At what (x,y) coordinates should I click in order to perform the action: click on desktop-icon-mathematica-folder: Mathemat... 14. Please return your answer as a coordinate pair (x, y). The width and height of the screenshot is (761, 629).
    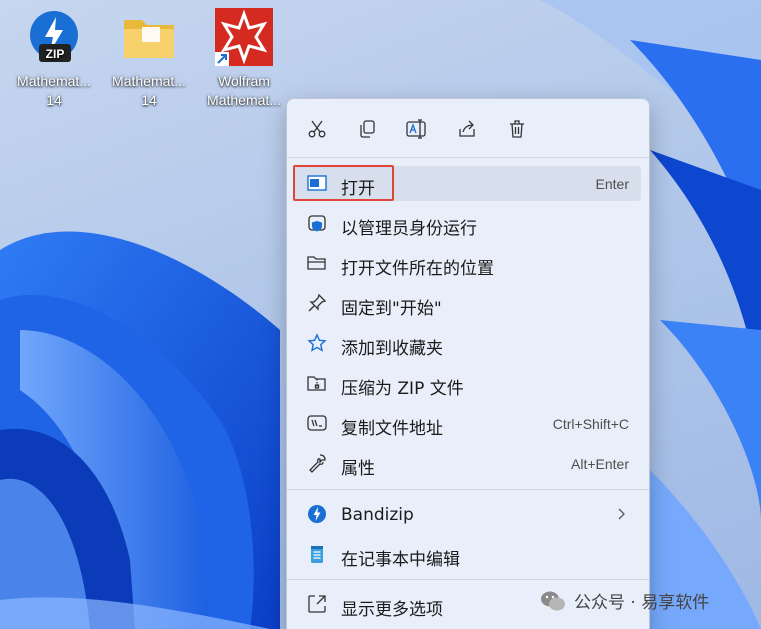
    Looking at the image, I should click on (149, 59).